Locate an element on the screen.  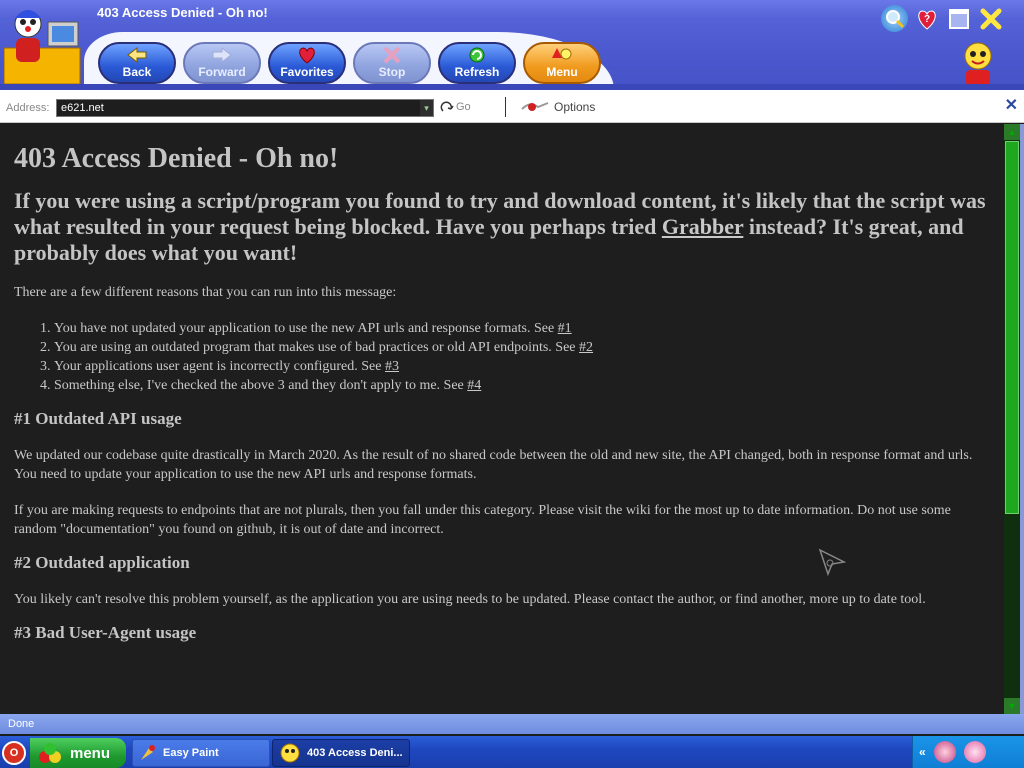
favorites-label: Favorites is located at coordinates (307, 72).